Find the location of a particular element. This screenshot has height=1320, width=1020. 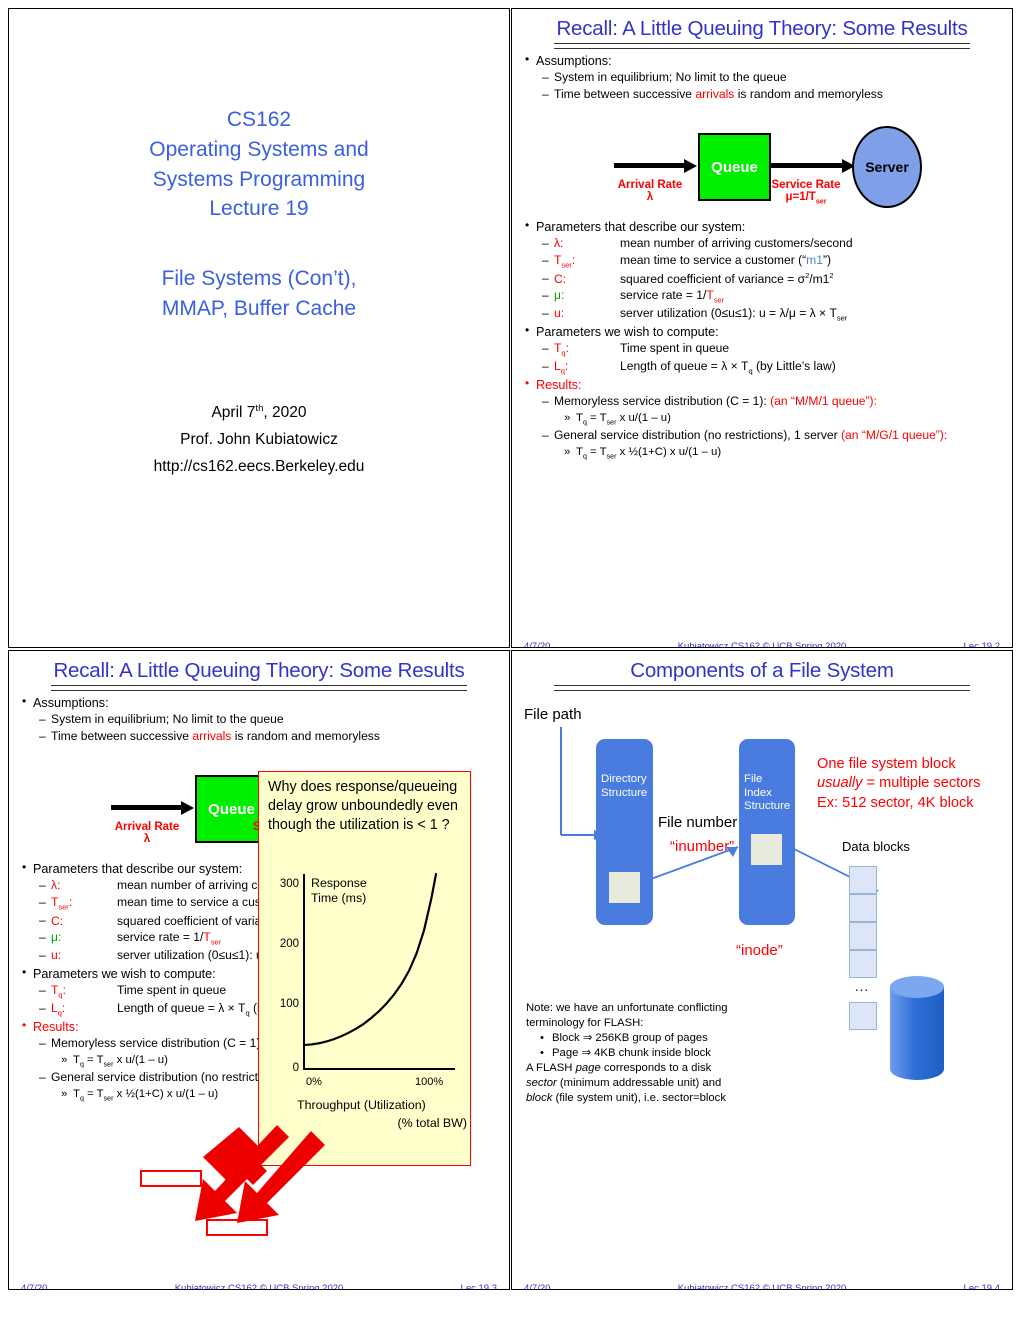

note-line-1: One file system block is located at coordinates (886, 764).